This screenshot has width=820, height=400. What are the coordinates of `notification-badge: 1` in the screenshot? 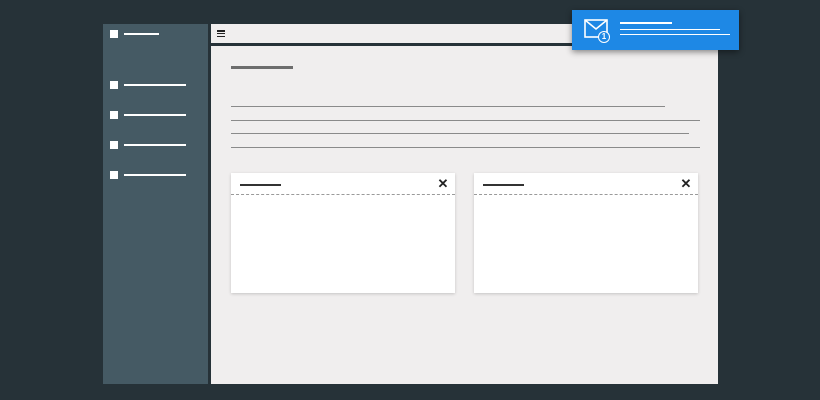 It's located at (604, 37).